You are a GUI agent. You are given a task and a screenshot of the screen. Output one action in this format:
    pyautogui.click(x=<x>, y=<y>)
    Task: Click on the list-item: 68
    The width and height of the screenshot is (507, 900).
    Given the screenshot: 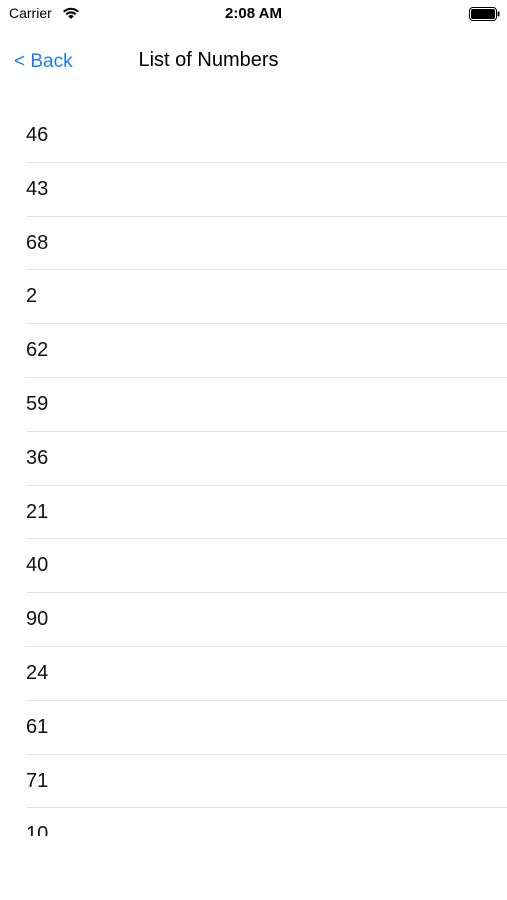 What is the action you would take?
    pyautogui.click(x=266, y=244)
    